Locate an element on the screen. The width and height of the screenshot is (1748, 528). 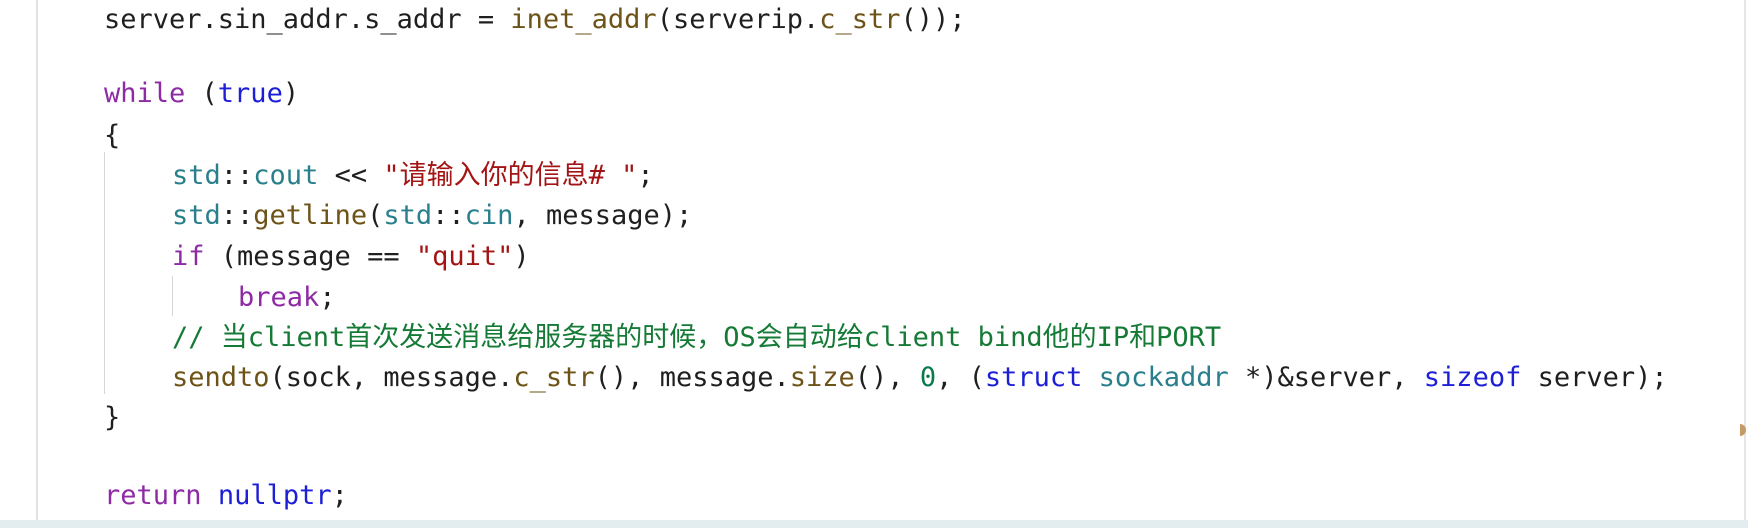
code-token: true is located at coordinates (250, 93).